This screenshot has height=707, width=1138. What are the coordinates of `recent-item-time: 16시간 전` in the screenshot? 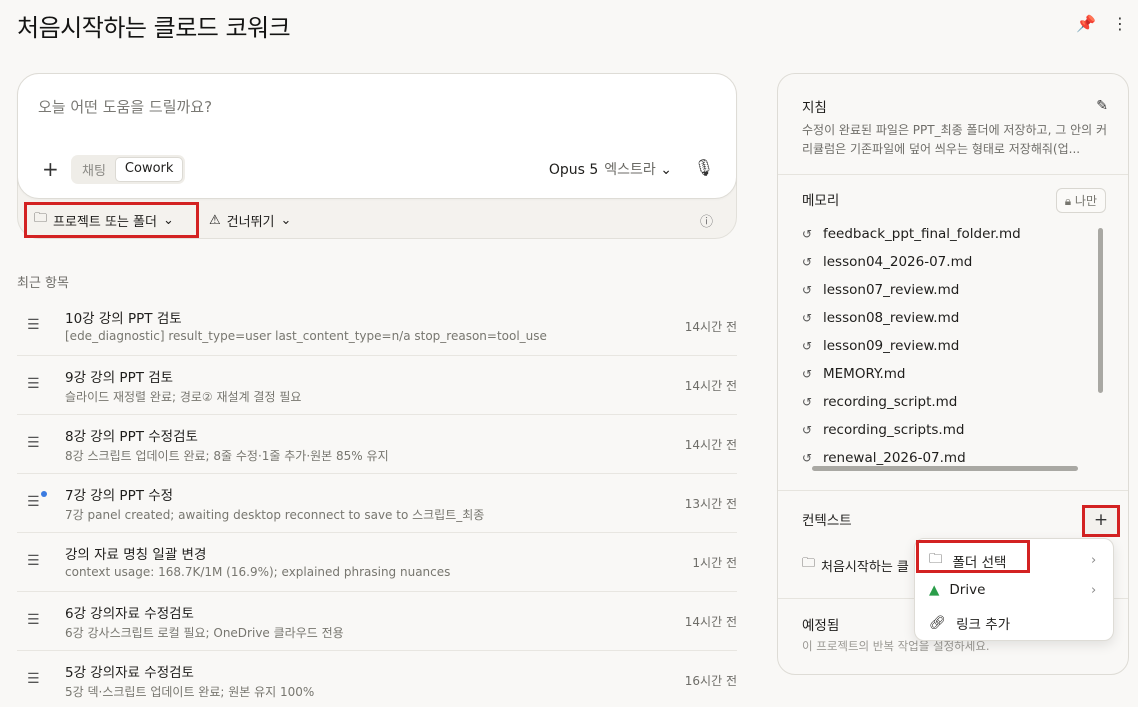 It's located at (710, 681).